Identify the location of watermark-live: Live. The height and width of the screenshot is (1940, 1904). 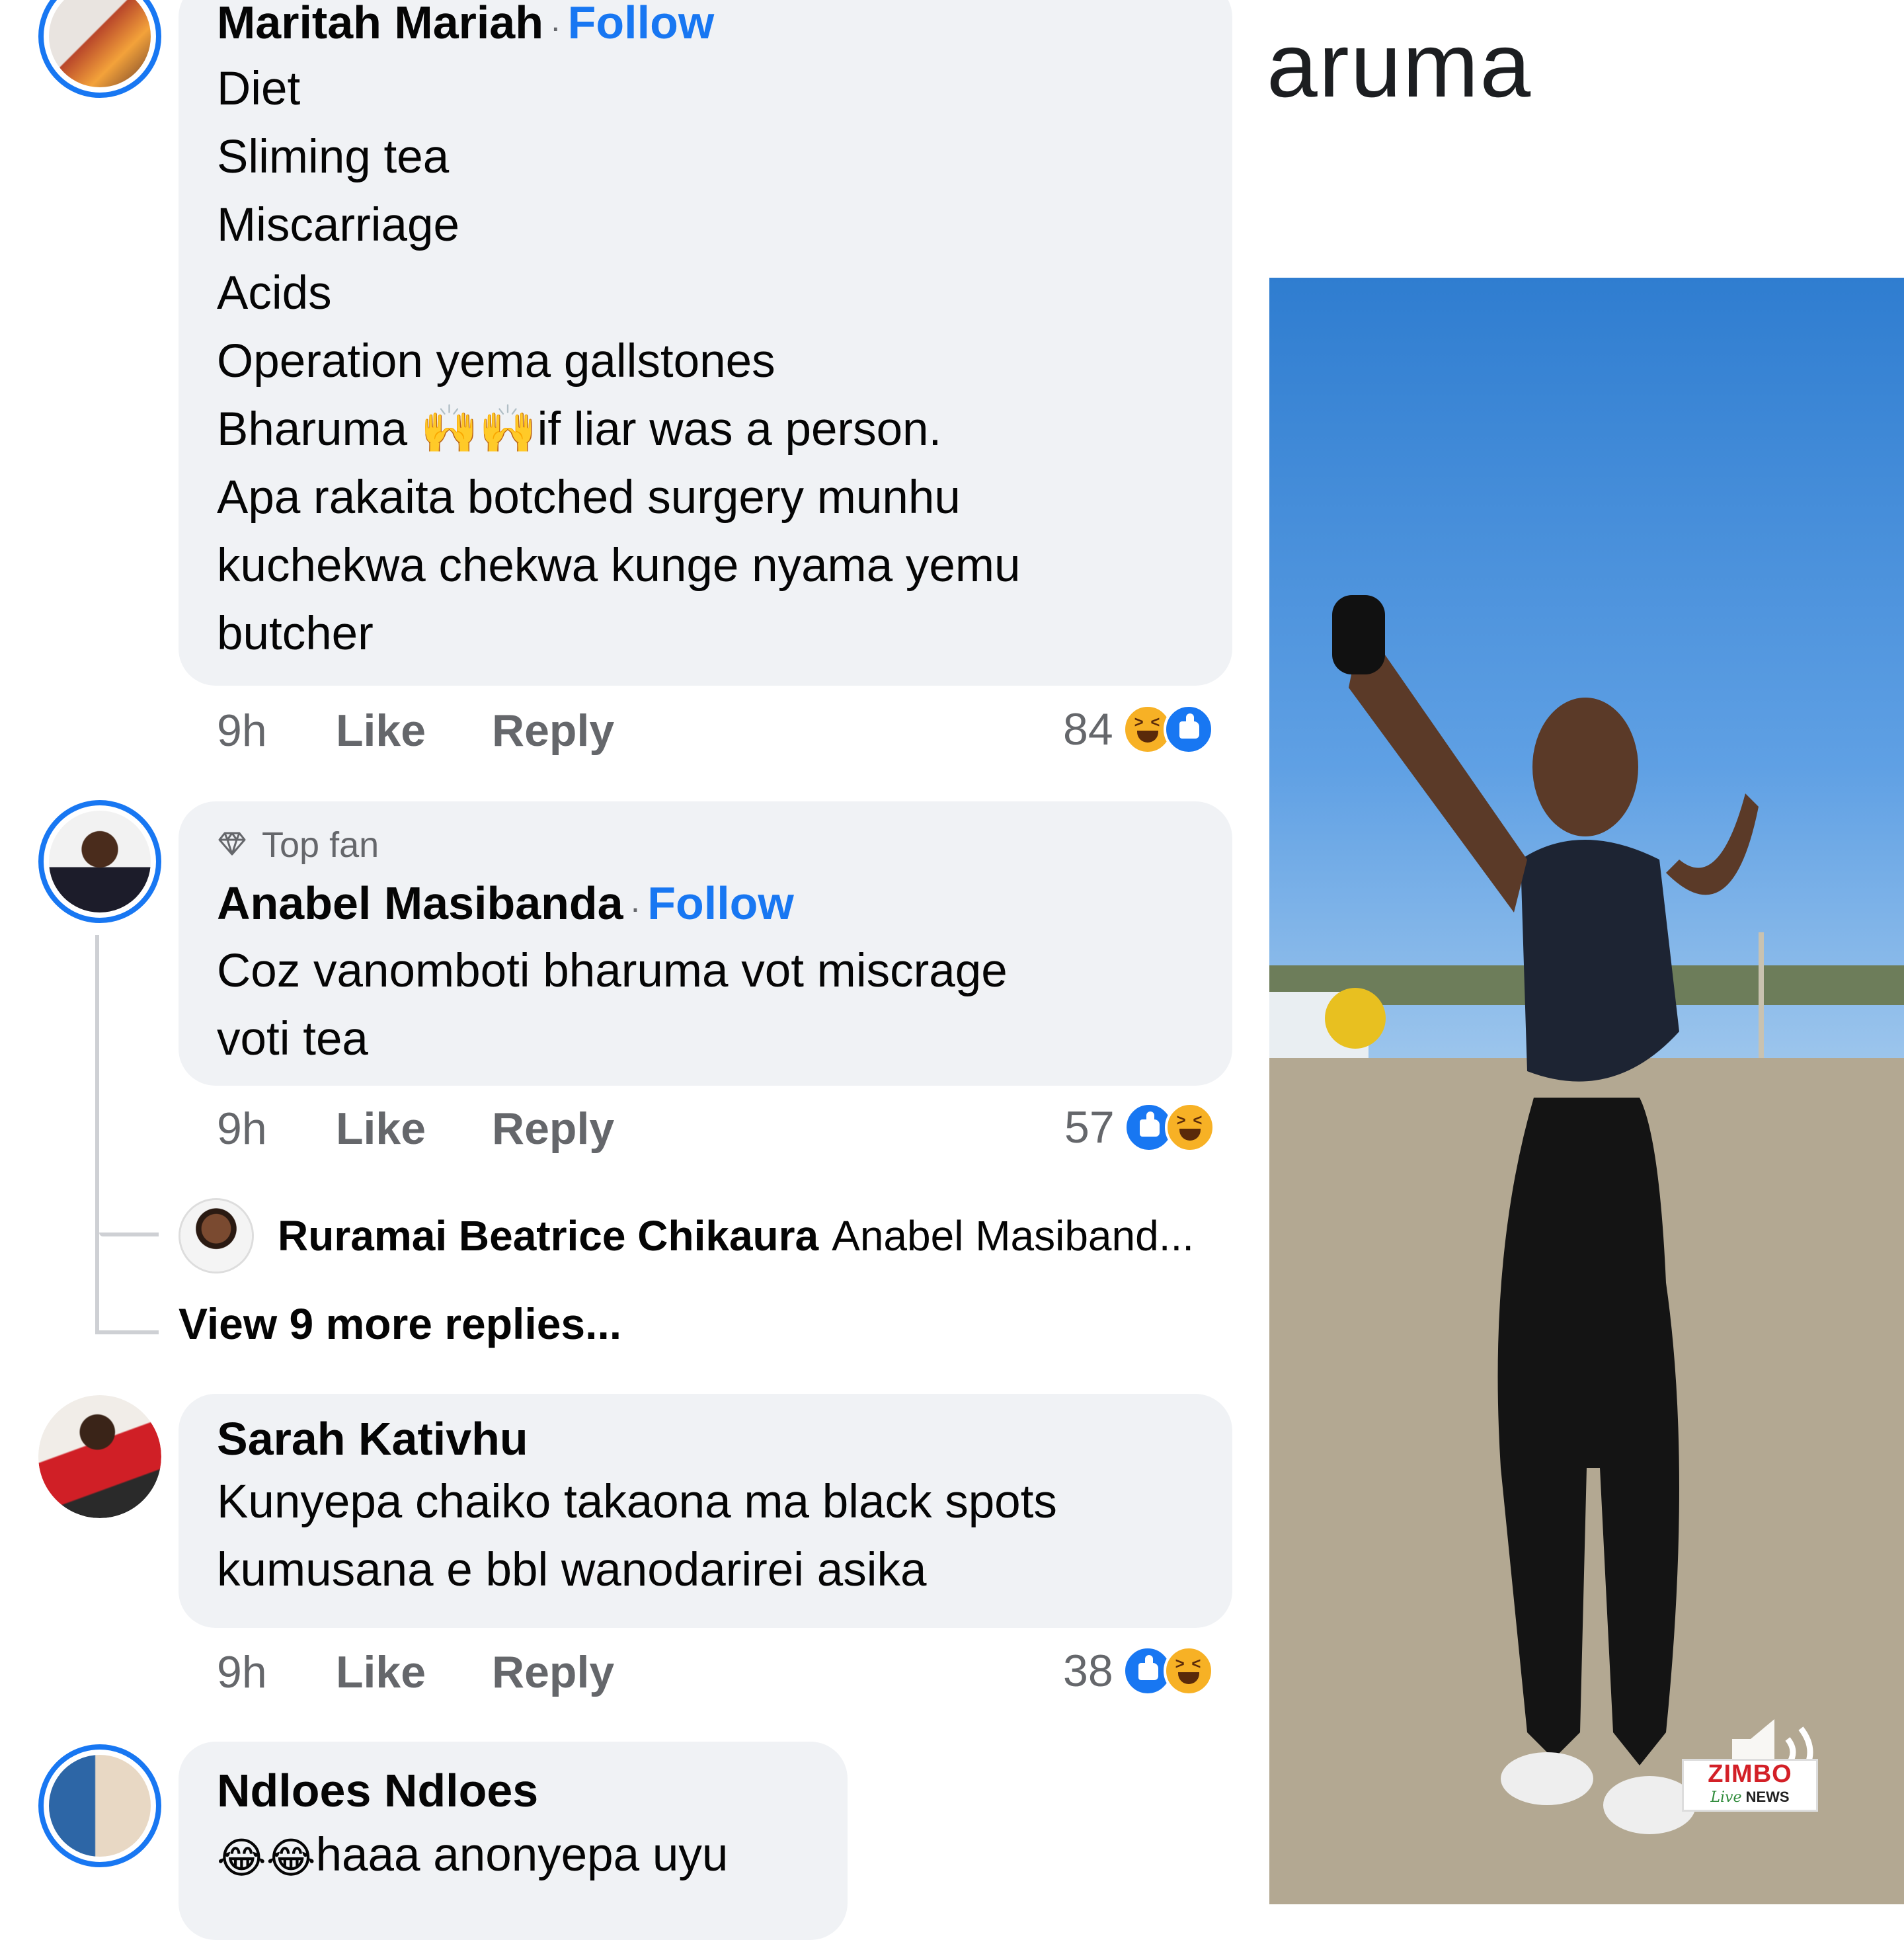
(1726, 1797).